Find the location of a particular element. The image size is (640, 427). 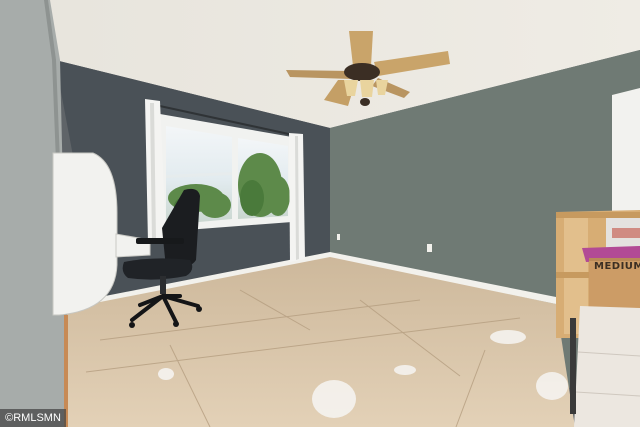

box-label: MEDIUM is located at coordinates (617, 266).